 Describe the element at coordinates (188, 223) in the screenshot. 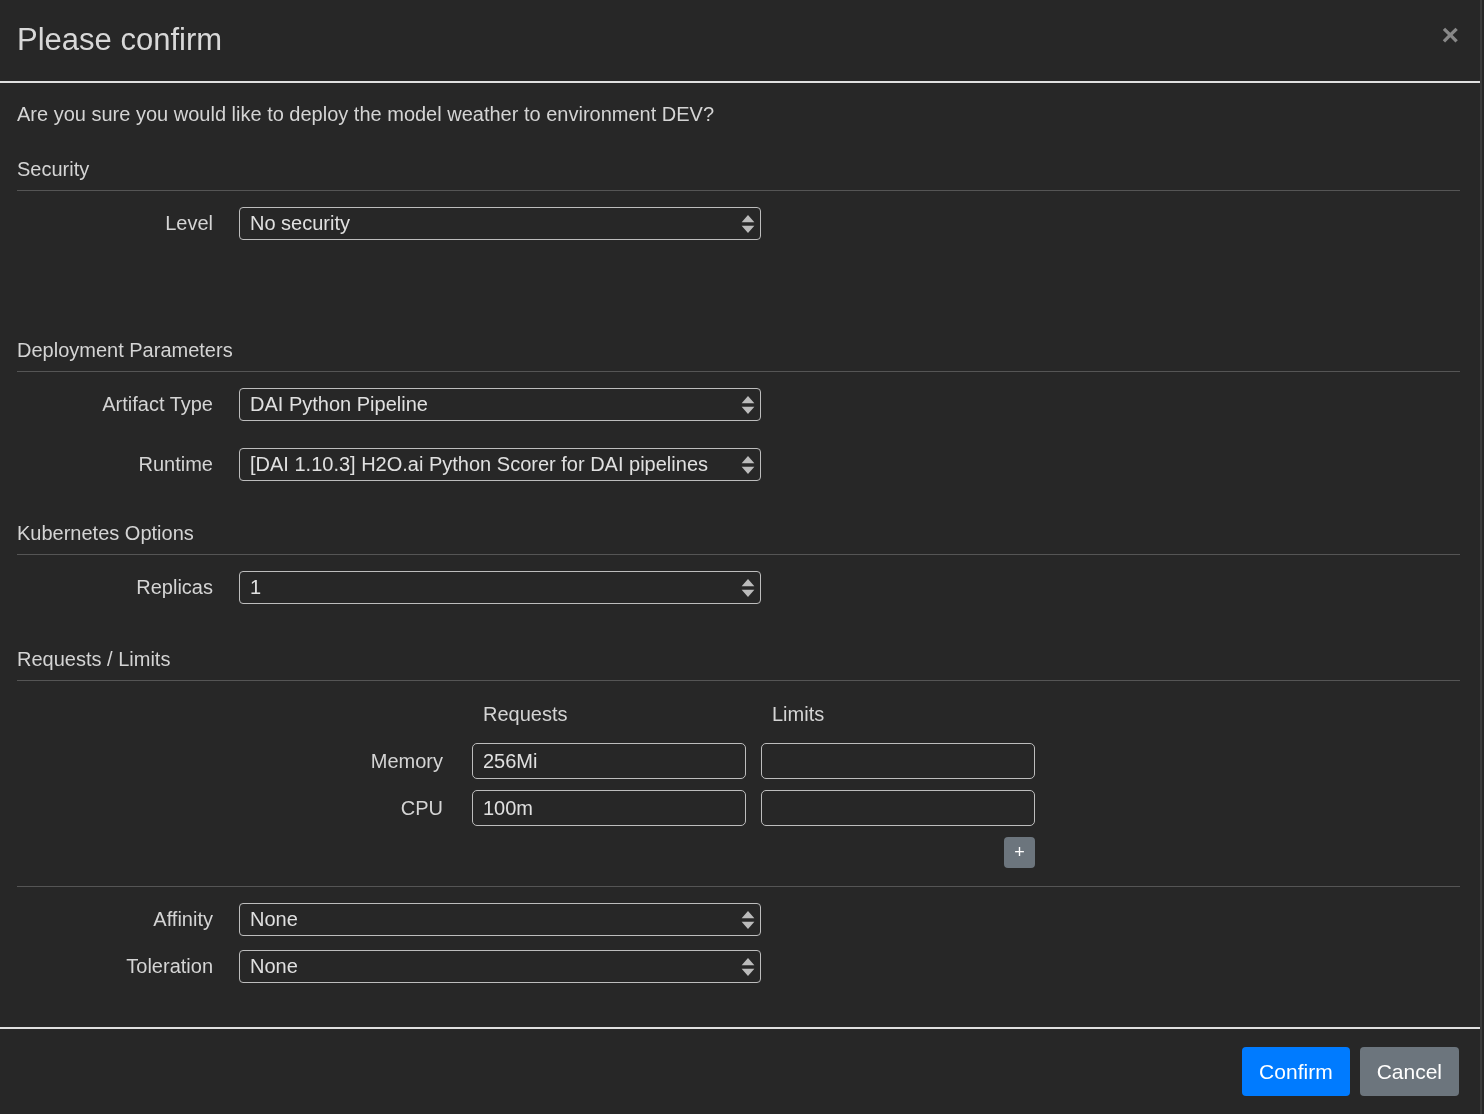

I see `field-label: Level` at that location.